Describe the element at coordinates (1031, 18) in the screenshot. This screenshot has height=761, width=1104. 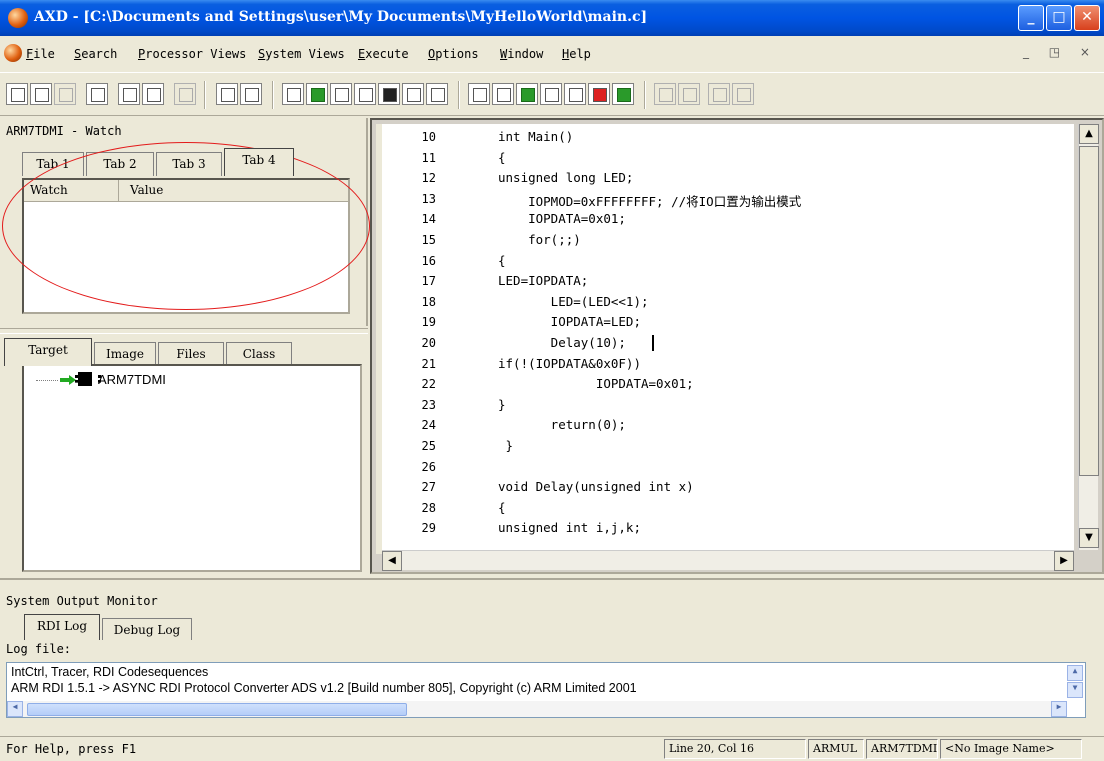
I see `minimize-button: _` at that location.